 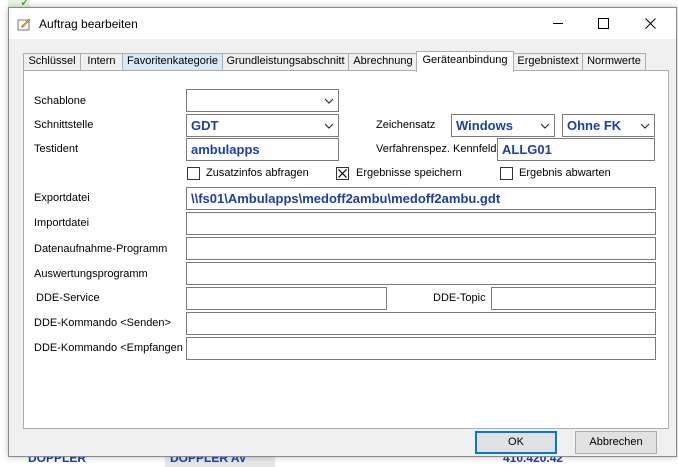 I want to click on kennfeld-label: Verfahrenspez. Kennfeld, so click(x=436, y=149).